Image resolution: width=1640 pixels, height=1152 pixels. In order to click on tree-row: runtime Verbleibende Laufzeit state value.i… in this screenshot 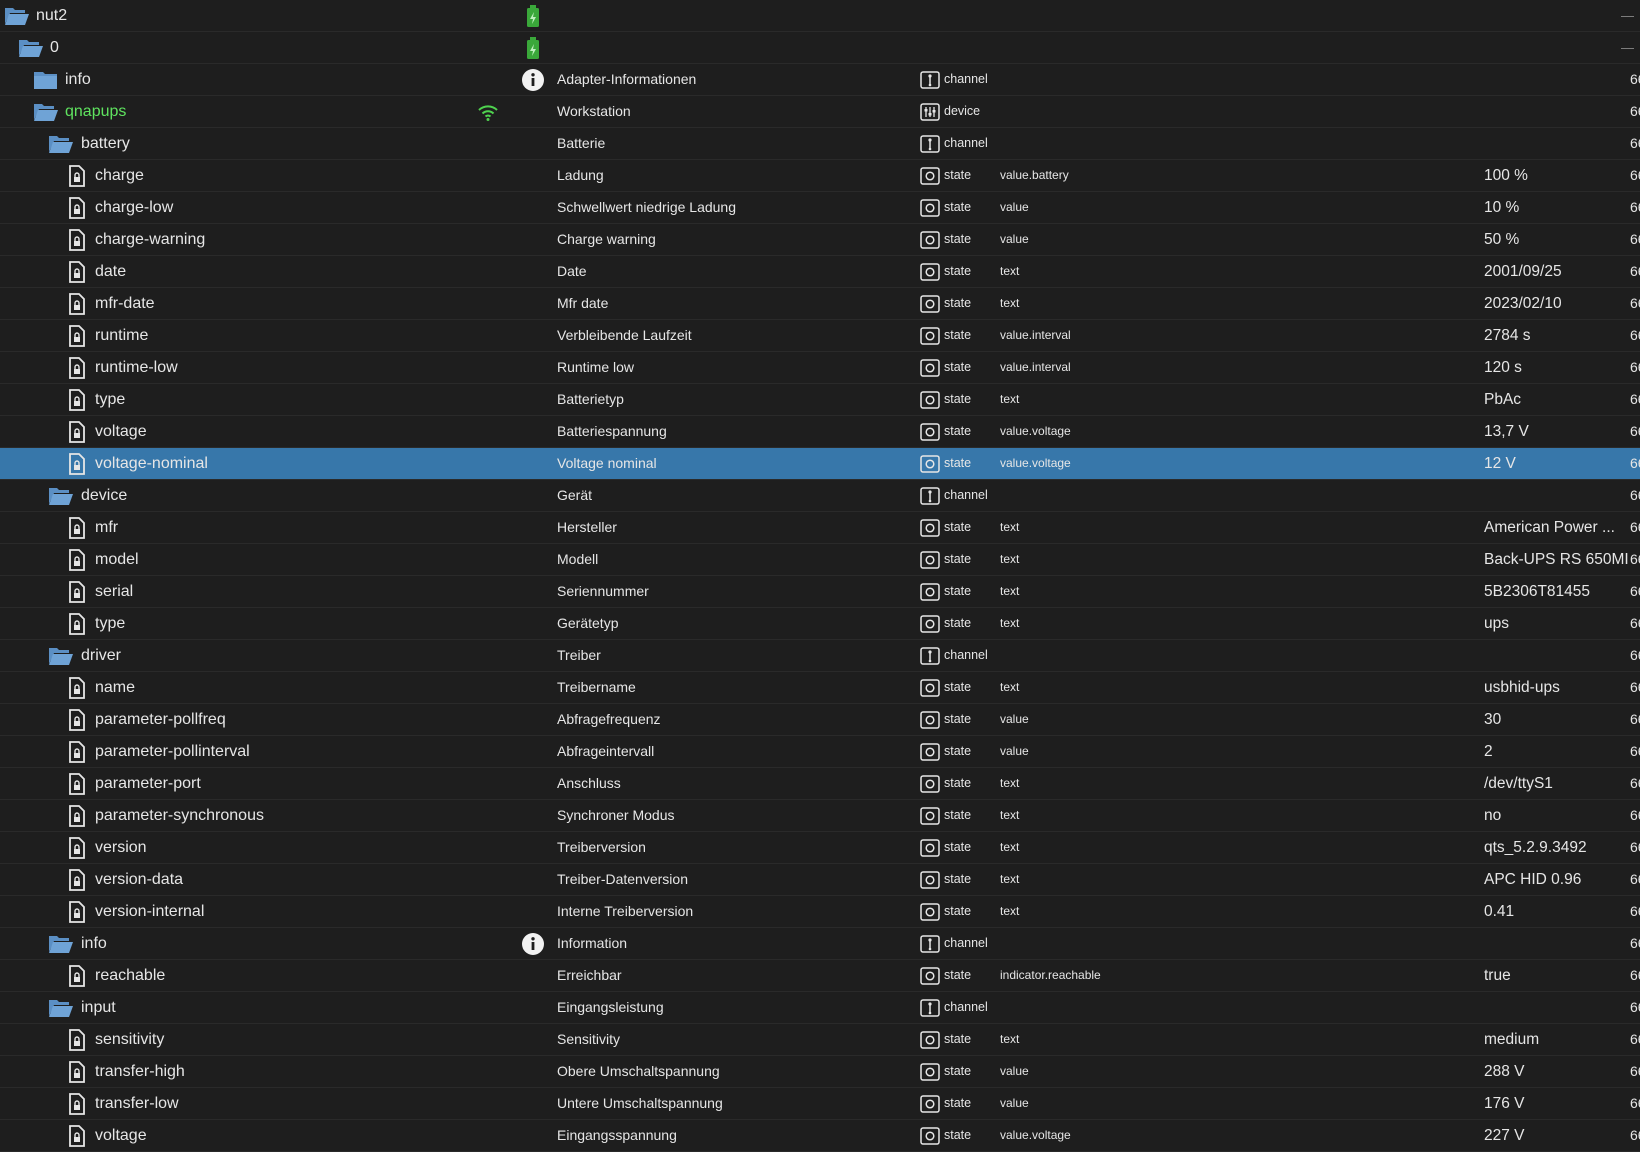, I will do `click(820, 336)`.